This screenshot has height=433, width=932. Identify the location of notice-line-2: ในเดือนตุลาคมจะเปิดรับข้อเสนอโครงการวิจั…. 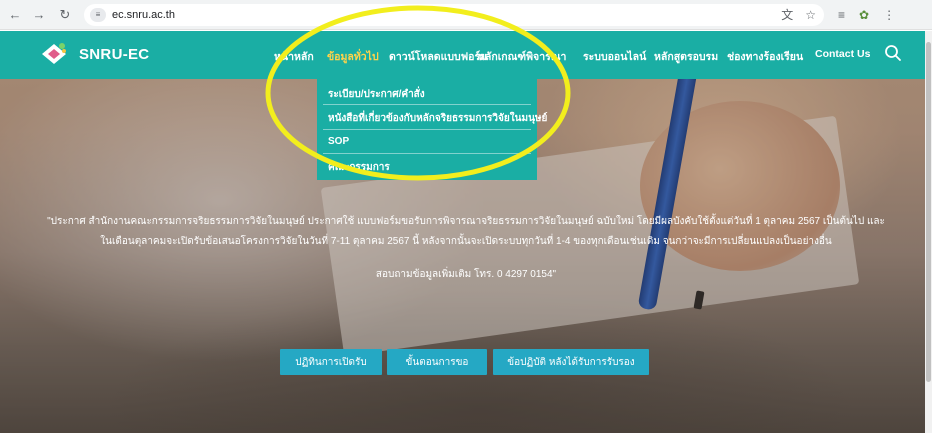
(466, 241).